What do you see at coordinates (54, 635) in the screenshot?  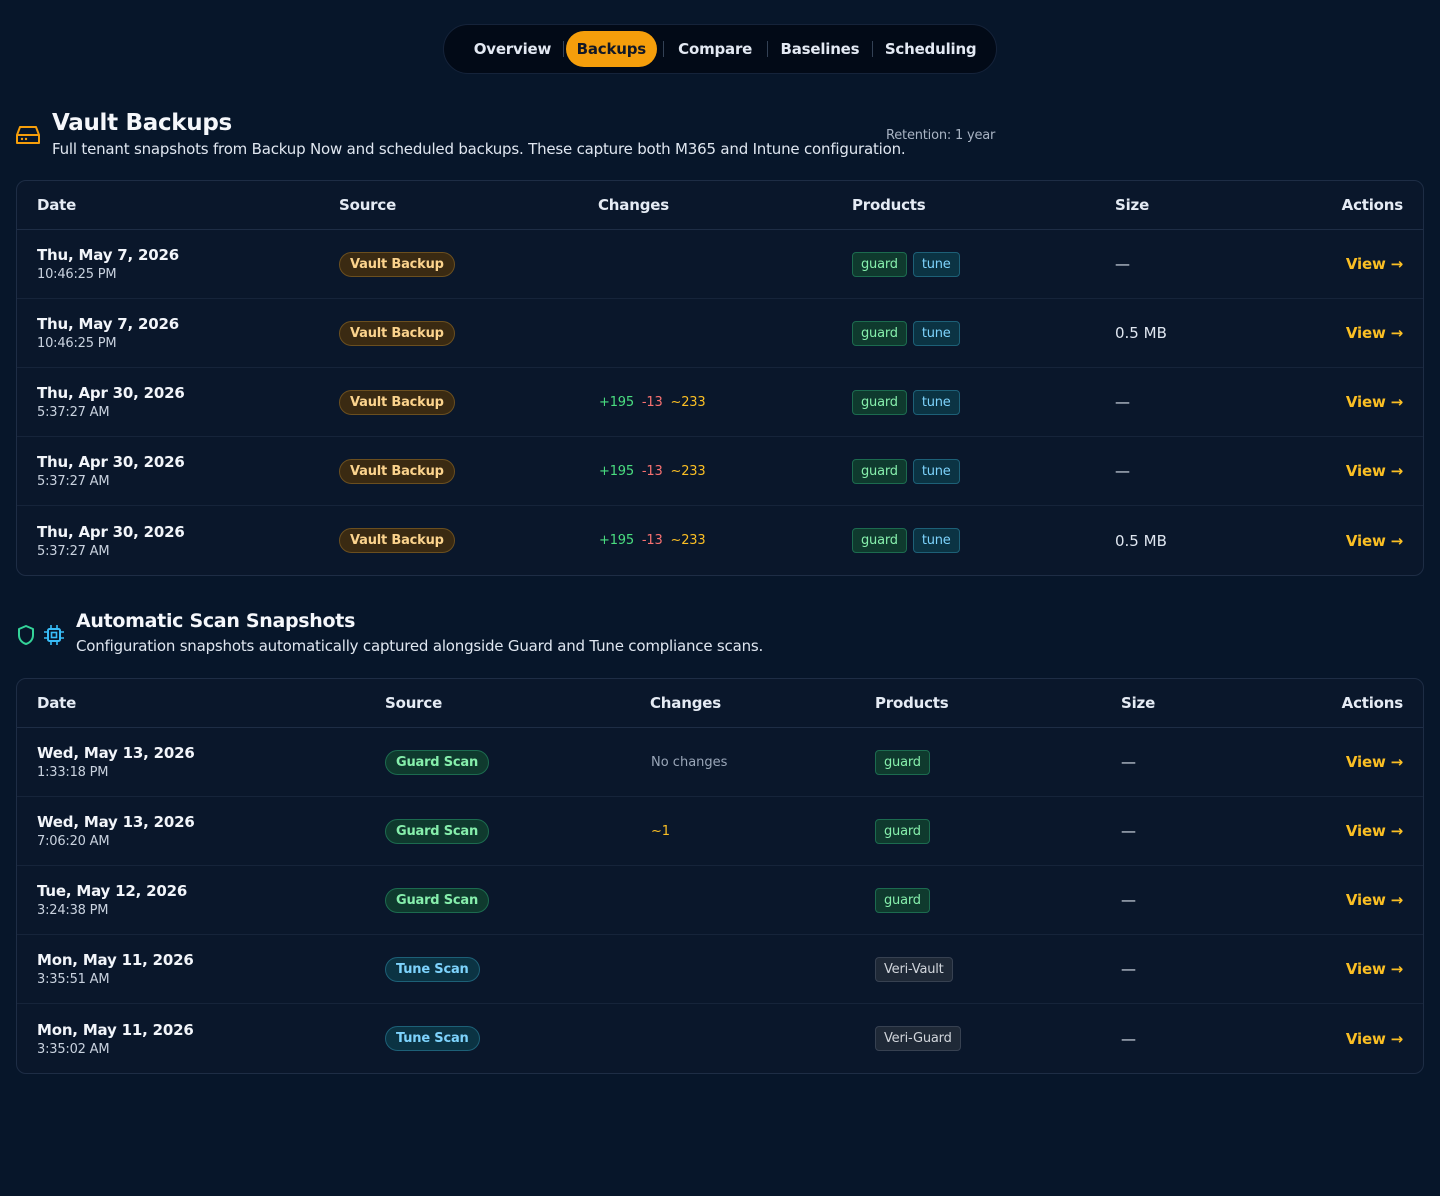 I see `cpu-icon` at bounding box center [54, 635].